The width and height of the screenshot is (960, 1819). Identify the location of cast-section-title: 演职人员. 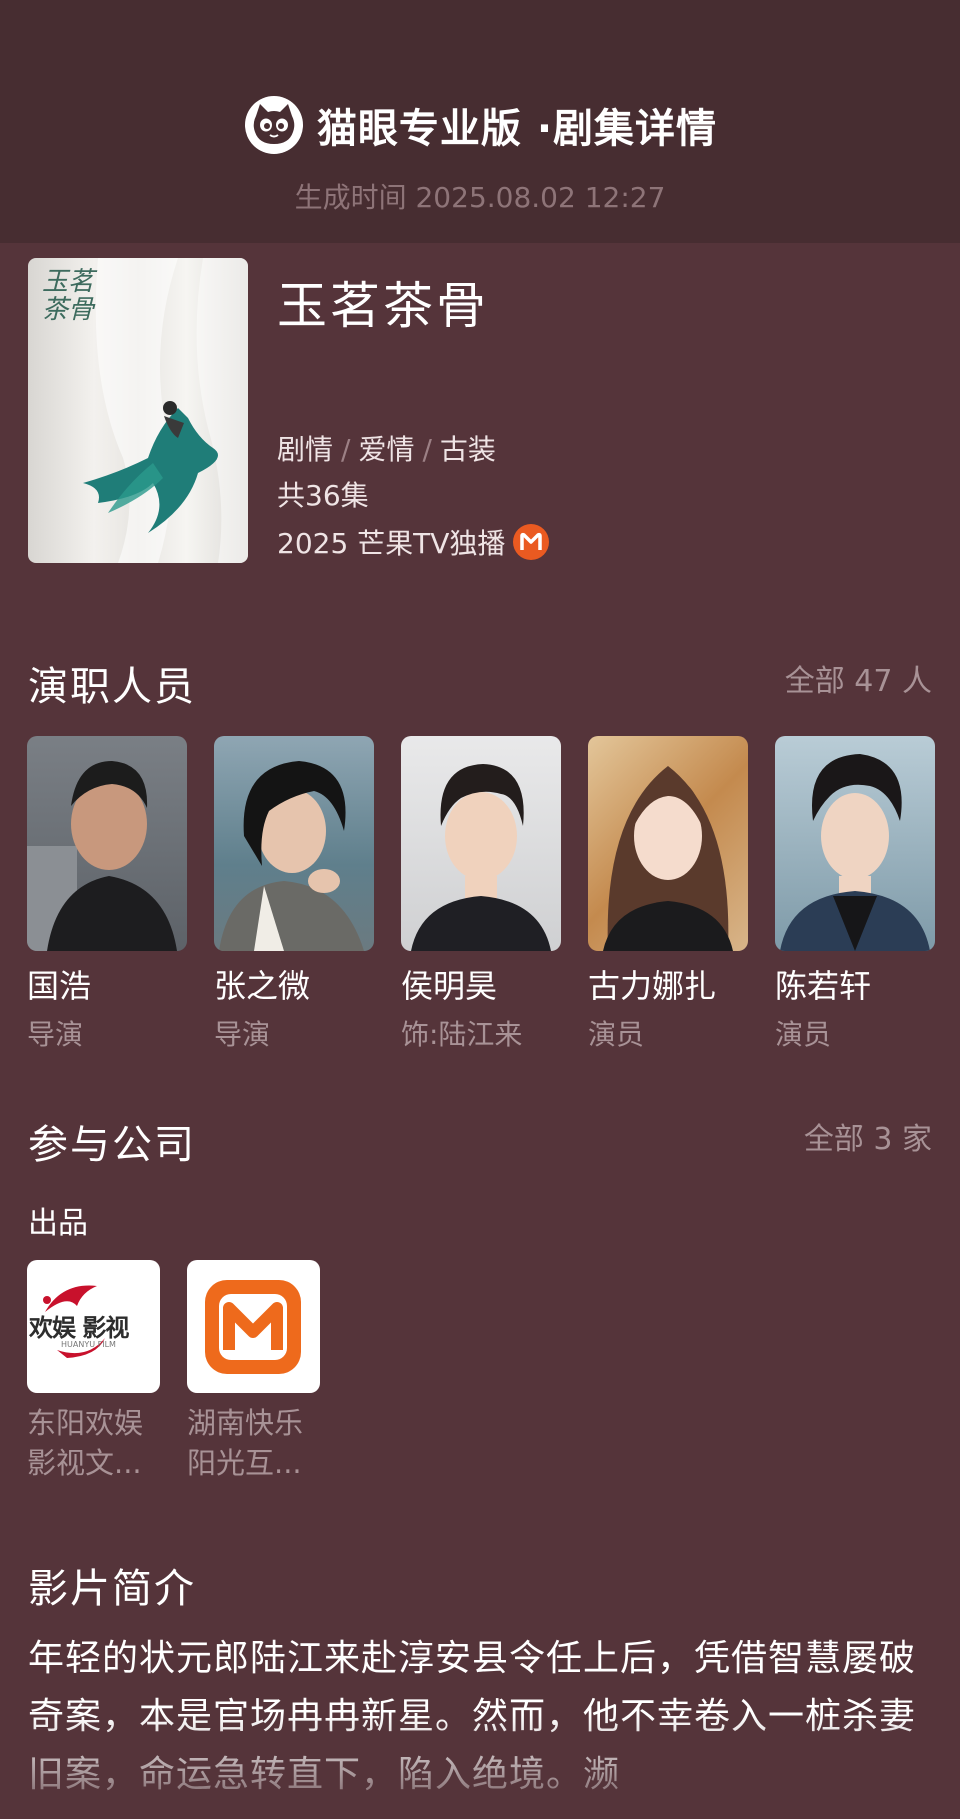
(112, 687).